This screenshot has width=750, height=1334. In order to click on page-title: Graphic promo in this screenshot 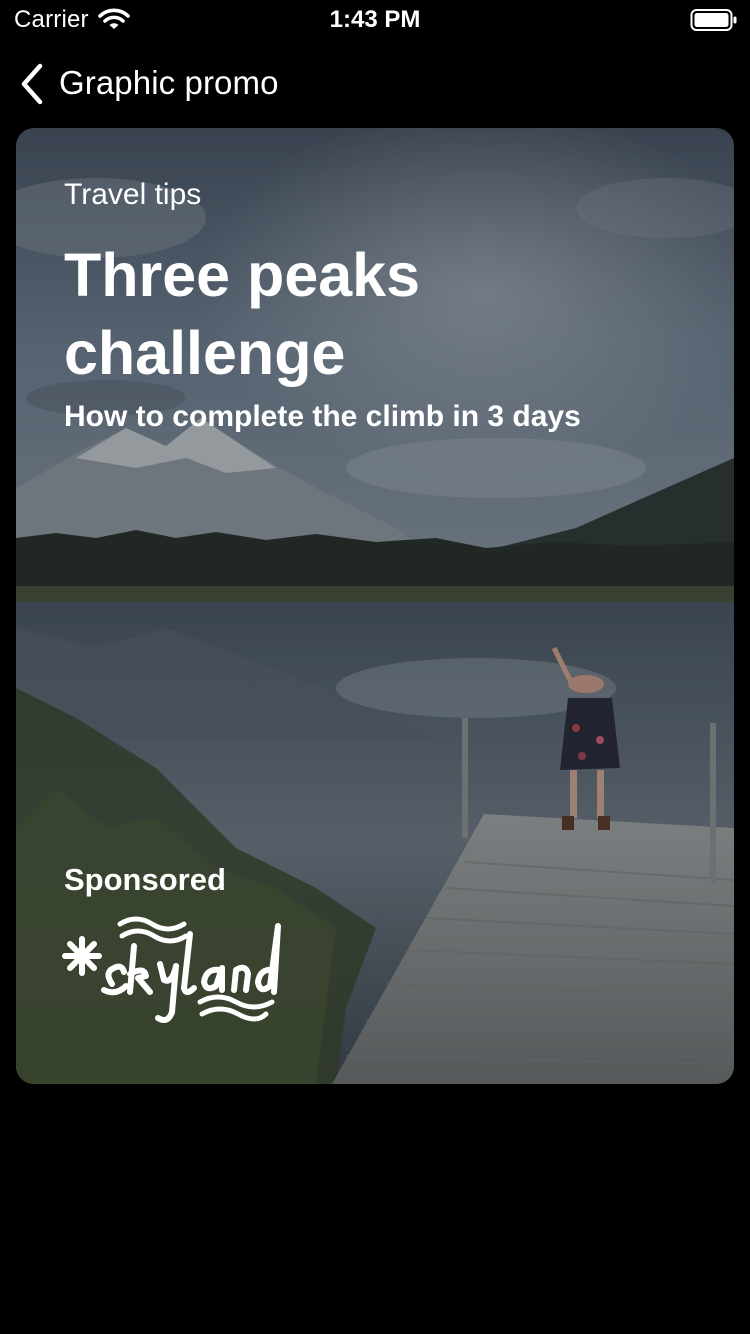, I will do `click(169, 82)`.